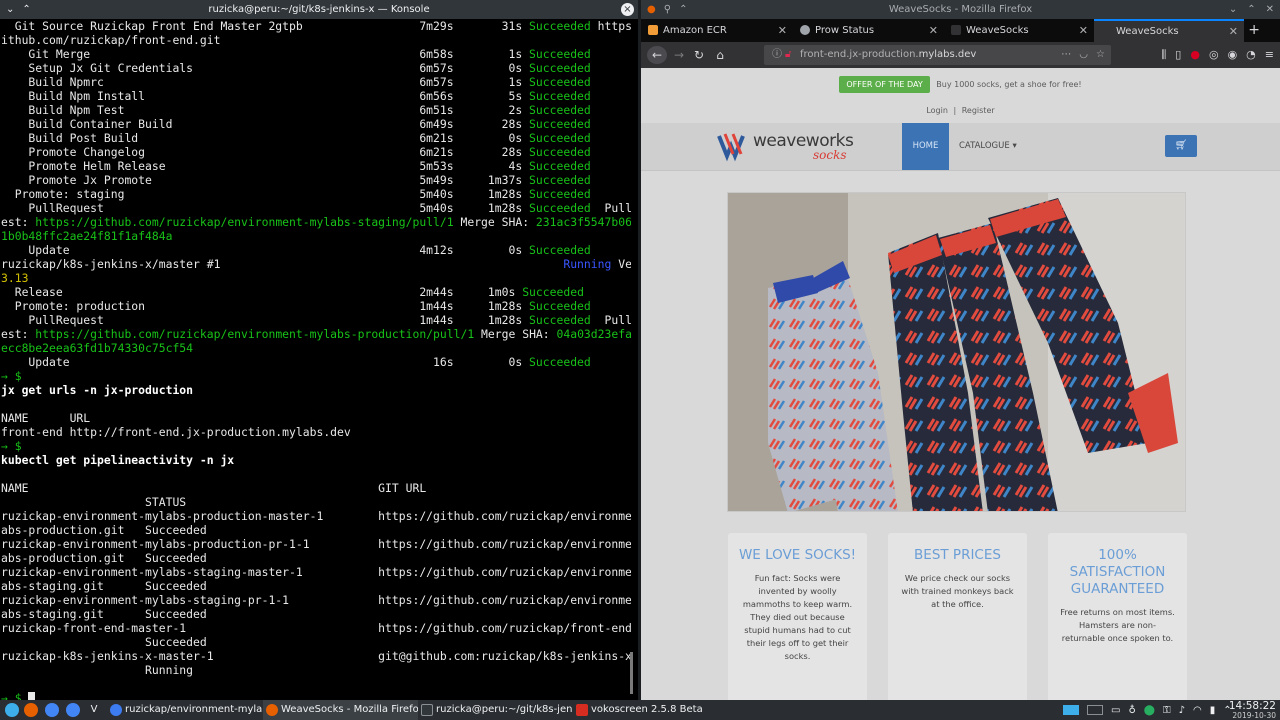 The width and height of the screenshot is (1280, 720). I want to click on home-button: ⌂, so click(720, 55).